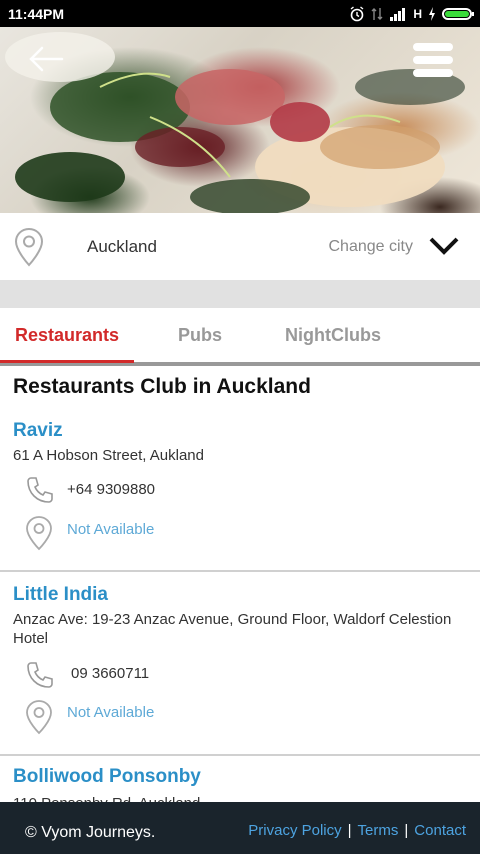 The height and width of the screenshot is (854, 480). What do you see at coordinates (67, 361) in the screenshot?
I see `active-tab-indicator` at bounding box center [67, 361].